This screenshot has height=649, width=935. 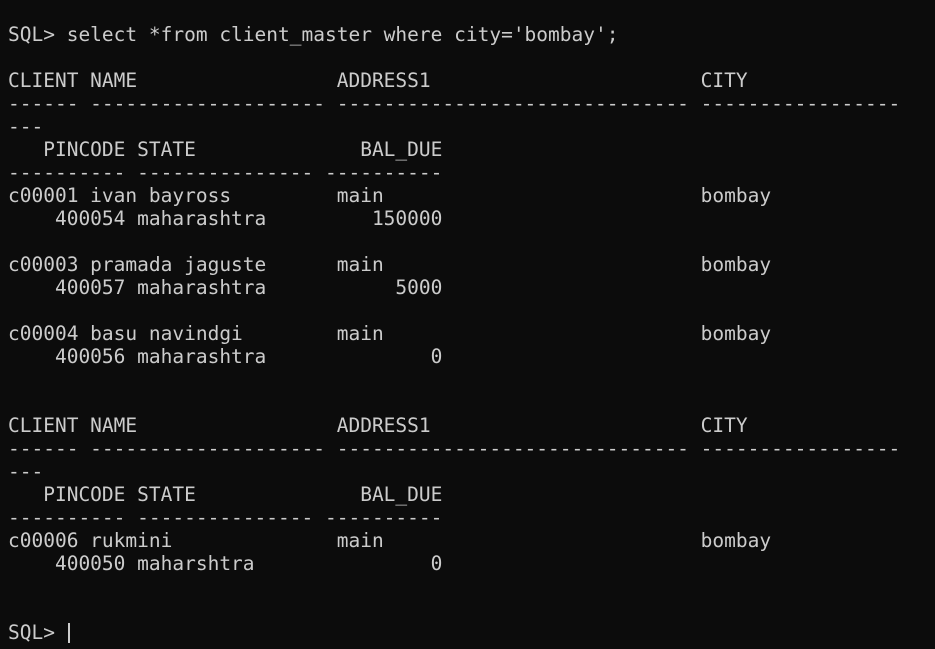 What do you see at coordinates (390, 195) in the screenshot?
I see `result-row-line-1: c00001 ivan bayross main bombay` at bounding box center [390, 195].